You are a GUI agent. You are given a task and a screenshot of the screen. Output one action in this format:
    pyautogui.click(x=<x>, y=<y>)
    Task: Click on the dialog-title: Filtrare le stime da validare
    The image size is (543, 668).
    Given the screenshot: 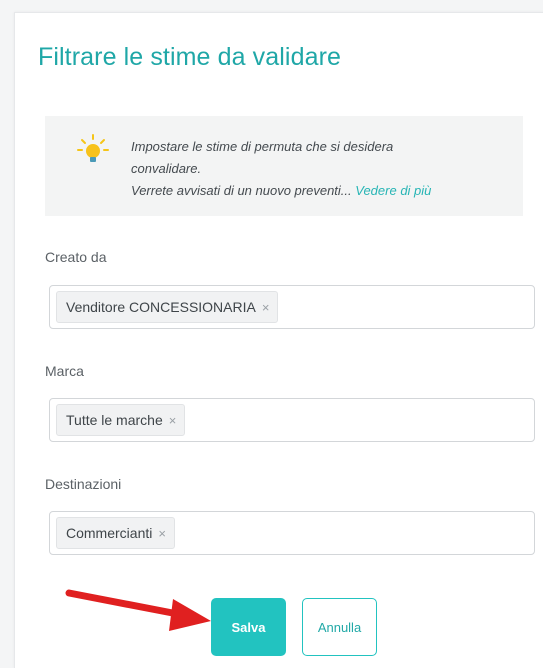 What is the action you would take?
    pyautogui.click(x=190, y=57)
    